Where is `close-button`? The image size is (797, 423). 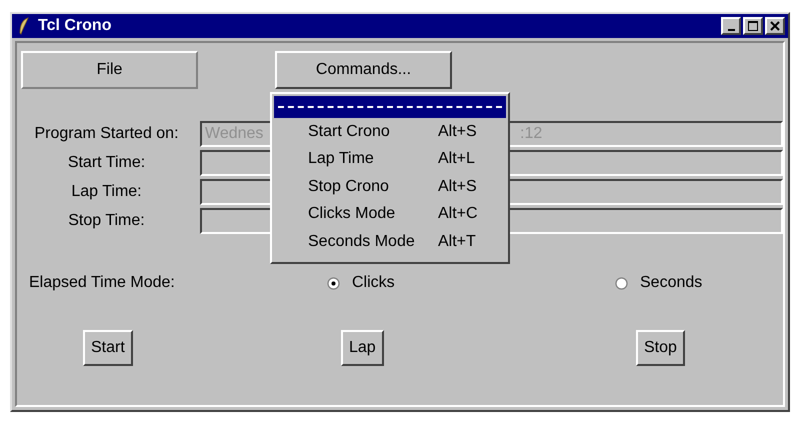 close-button is located at coordinates (775, 26).